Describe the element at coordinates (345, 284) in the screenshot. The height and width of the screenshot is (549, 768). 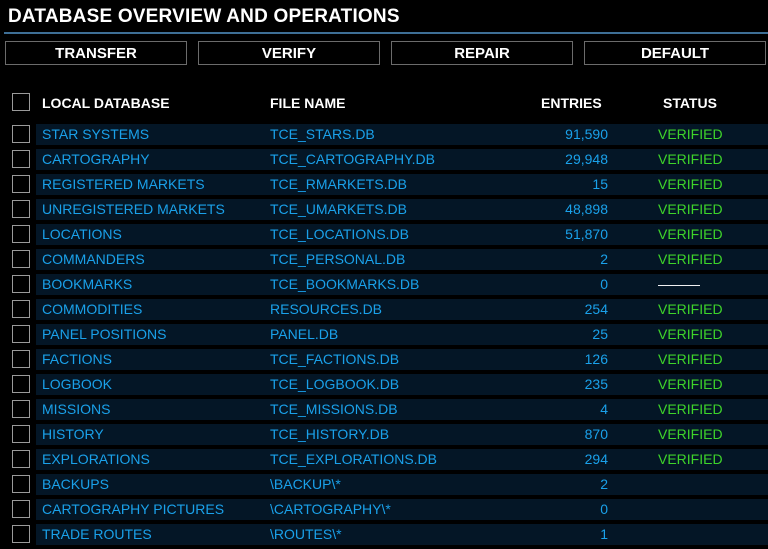
I see `file-name: TCE_BOOKMARKS.DB` at that location.